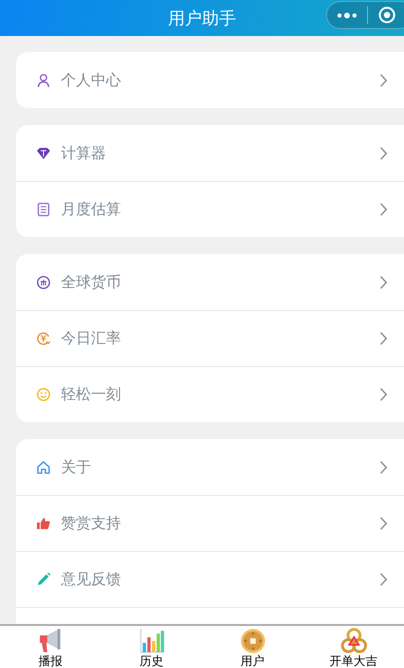 This screenshot has width=404, height=668. Describe the element at coordinates (210, 579) in the screenshot. I see `menu-item: 意见反馈` at that location.